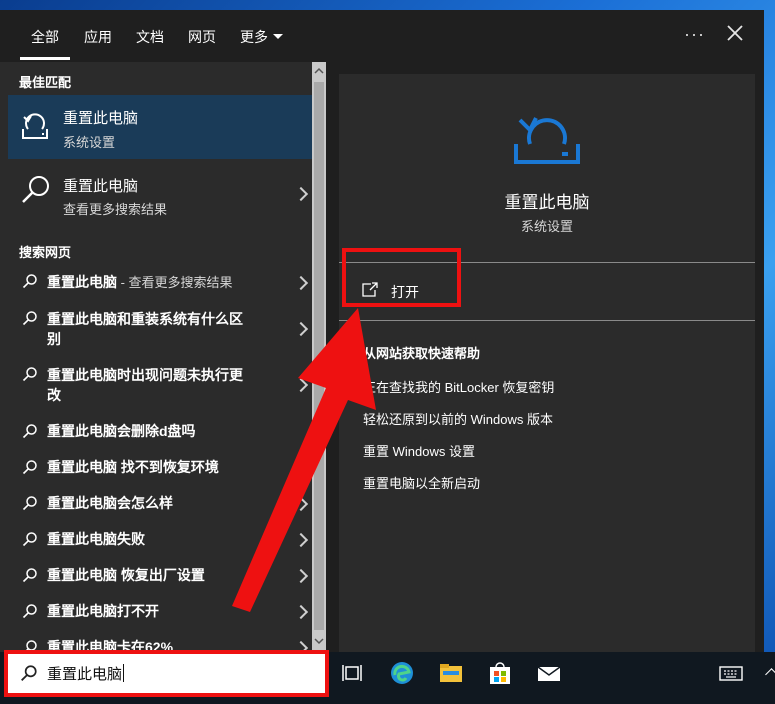 The height and width of the screenshot is (704, 775). Describe the element at coordinates (694, 34) in the screenshot. I see `more-options-icon: ···` at that location.